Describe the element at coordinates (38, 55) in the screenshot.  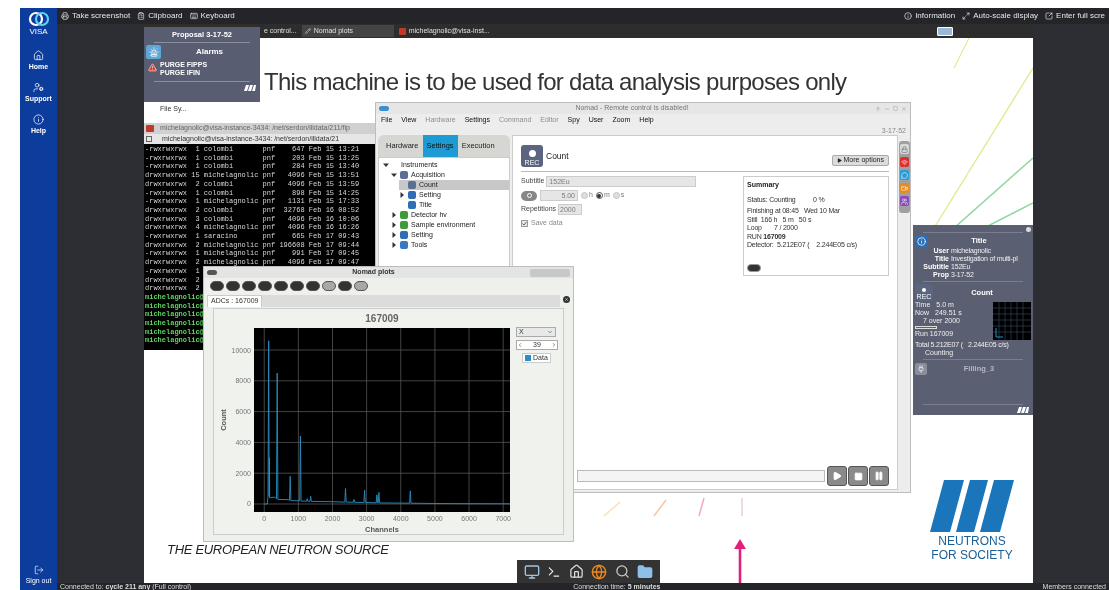
I see `home-icon` at that location.